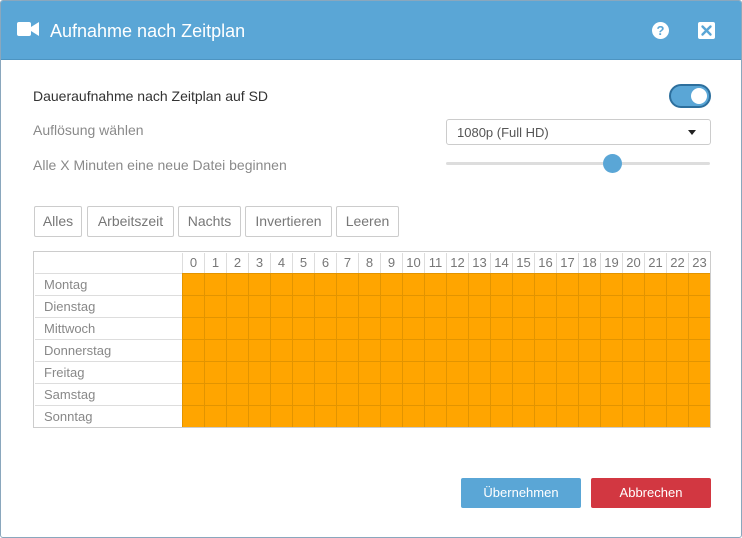 This screenshot has height=538, width=742. I want to click on hour-header: 10, so click(413, 263).